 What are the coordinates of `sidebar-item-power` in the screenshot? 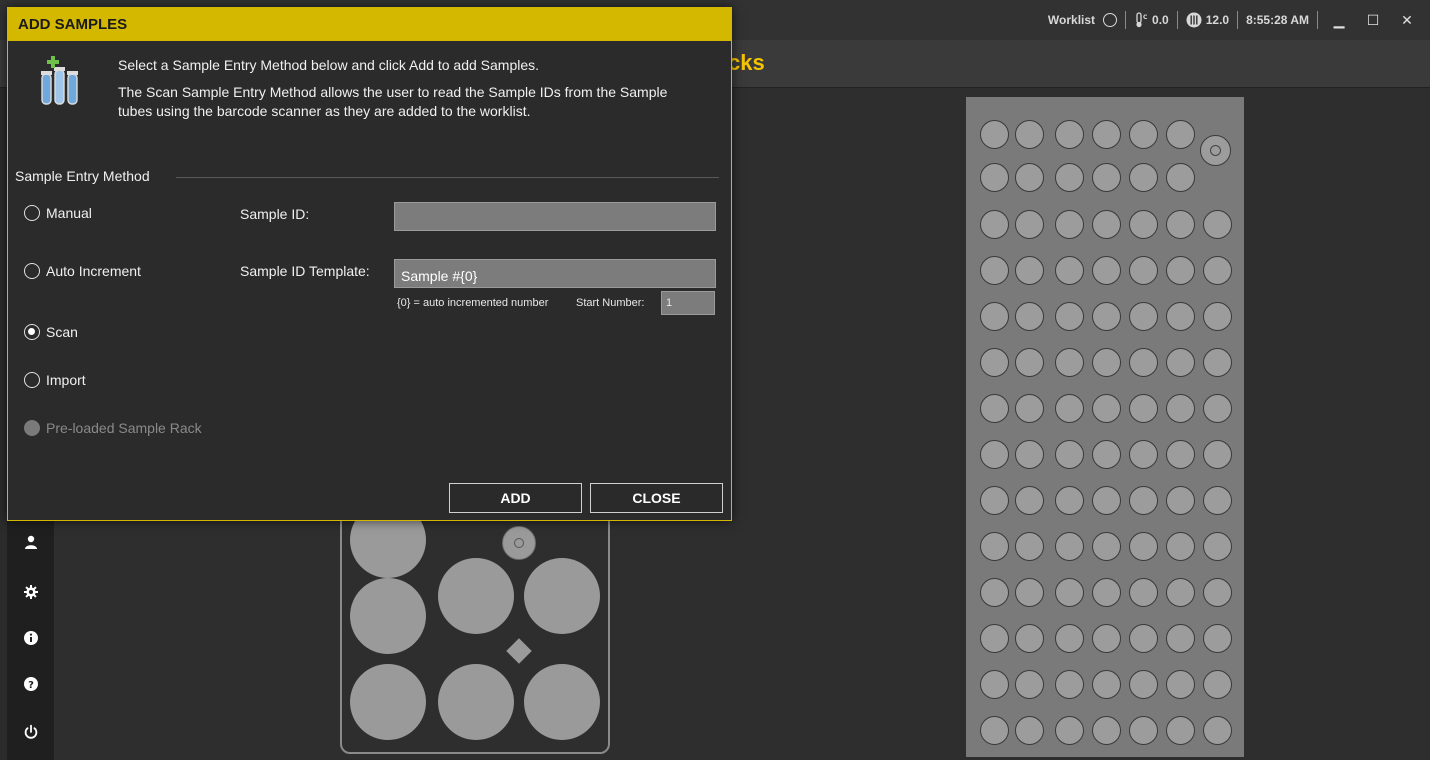 It's located at (30, 732).